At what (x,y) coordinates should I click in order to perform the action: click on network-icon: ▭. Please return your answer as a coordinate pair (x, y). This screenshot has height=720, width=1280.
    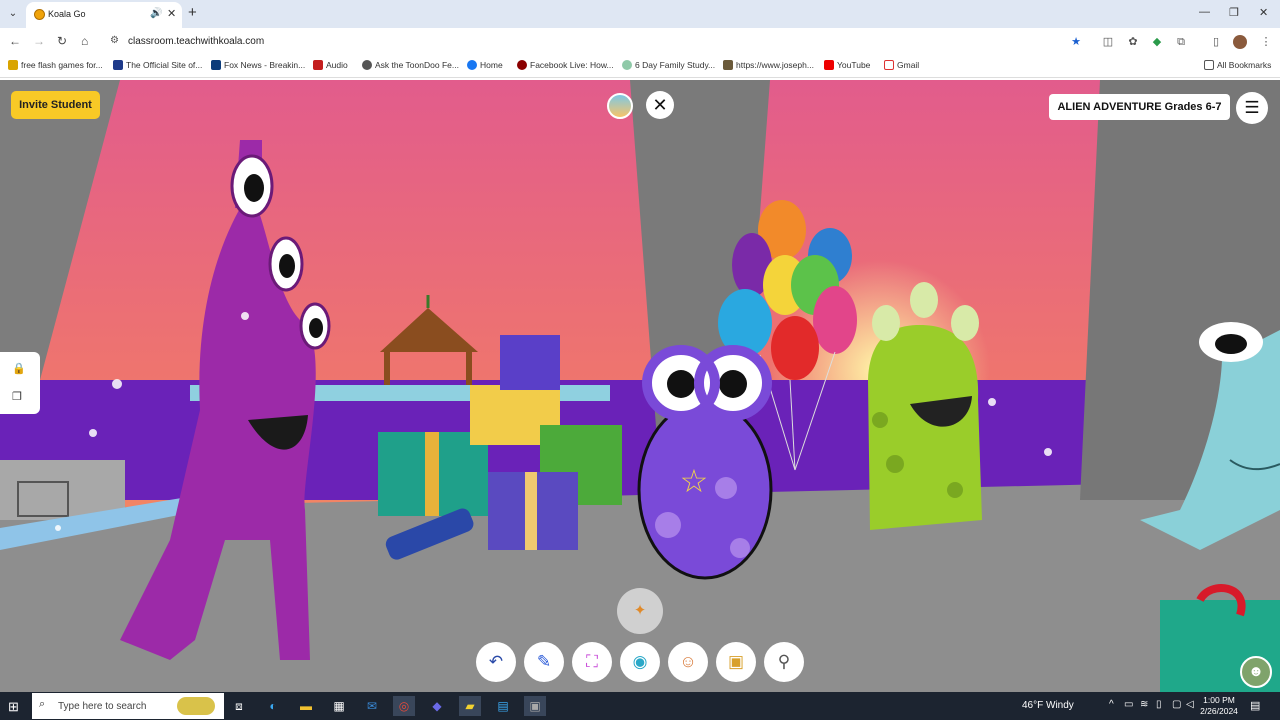
    Looking at the image, I should click on (1128, 704).